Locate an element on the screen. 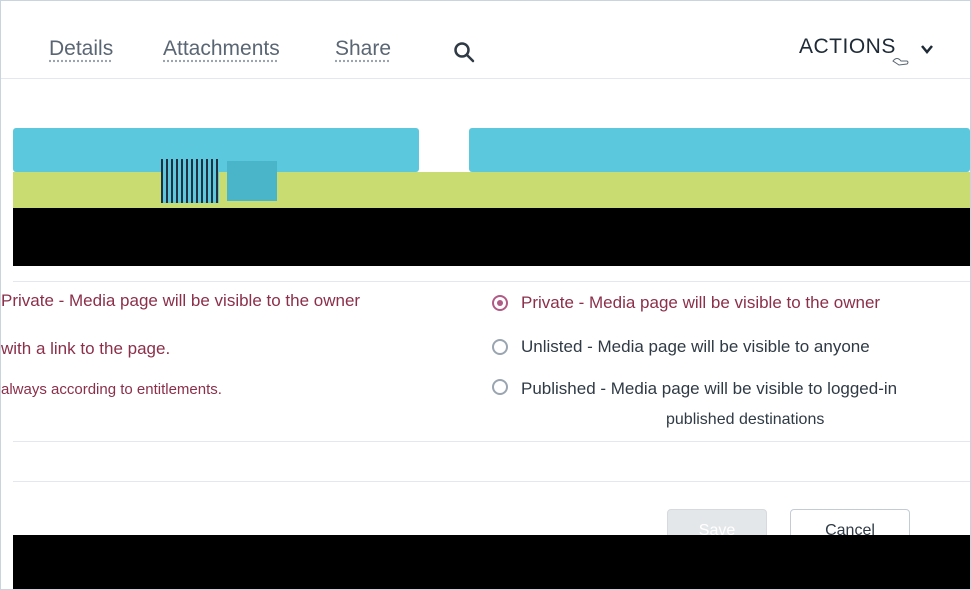 The width and height of the screenshot is (971, 590). option-card-right is located at coordinates (719, 150).